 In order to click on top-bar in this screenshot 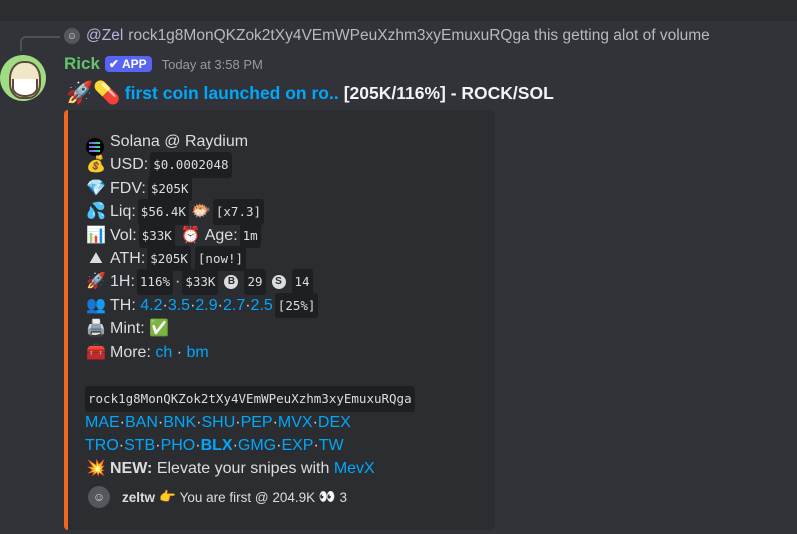, I will do `click(398, 10)`.